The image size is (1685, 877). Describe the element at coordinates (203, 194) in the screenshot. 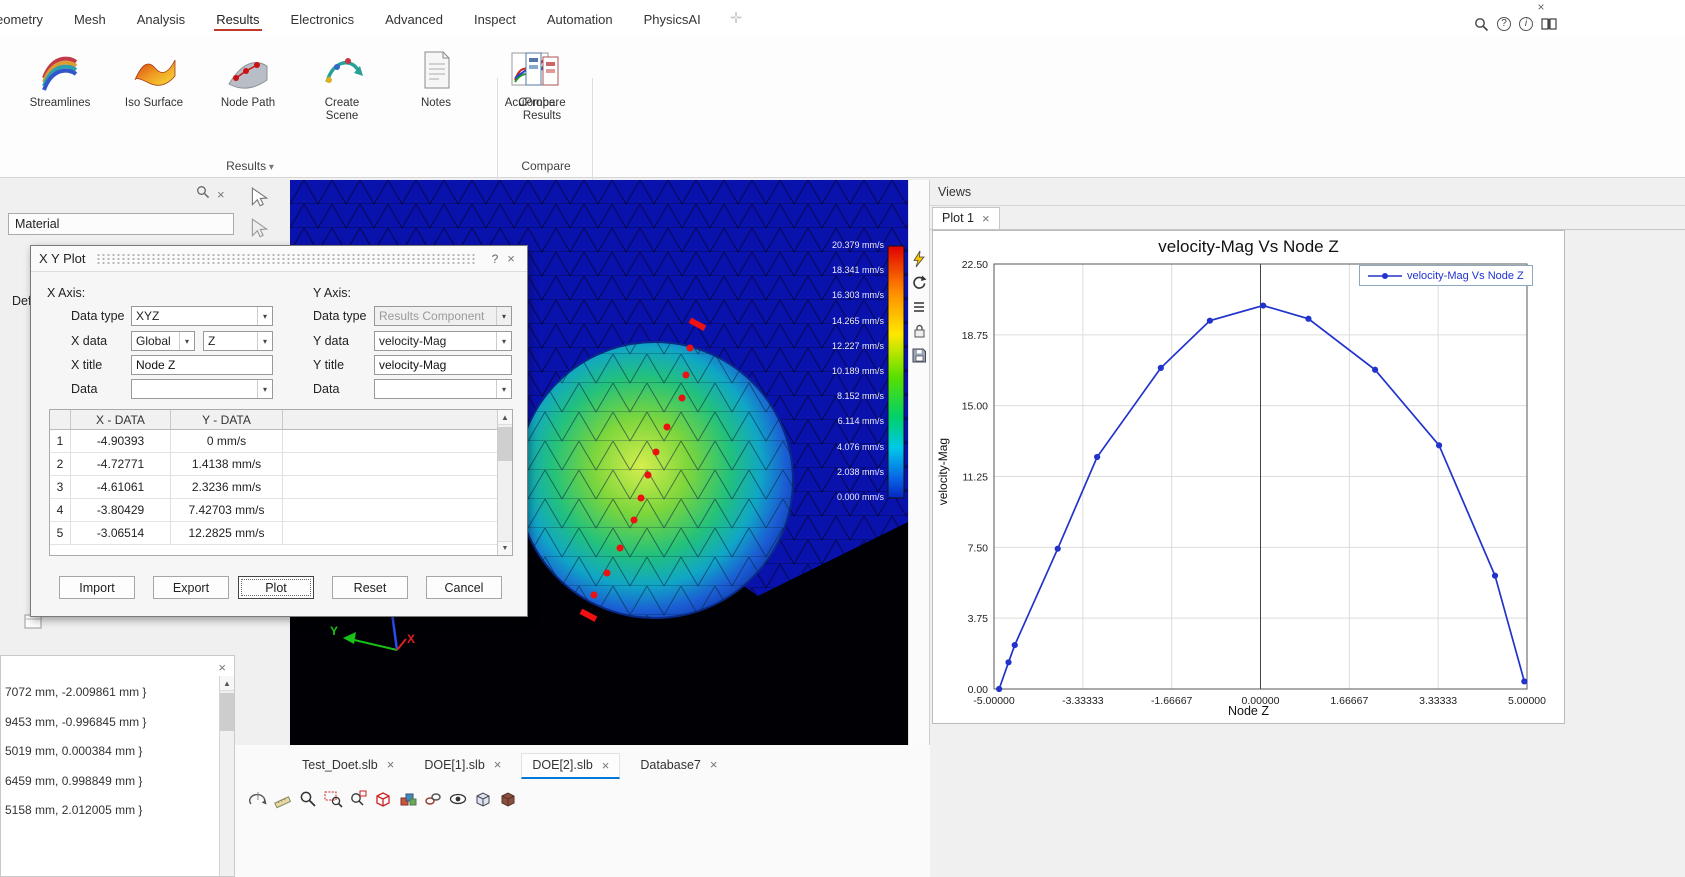

I see `panel-search-icon` at that location.